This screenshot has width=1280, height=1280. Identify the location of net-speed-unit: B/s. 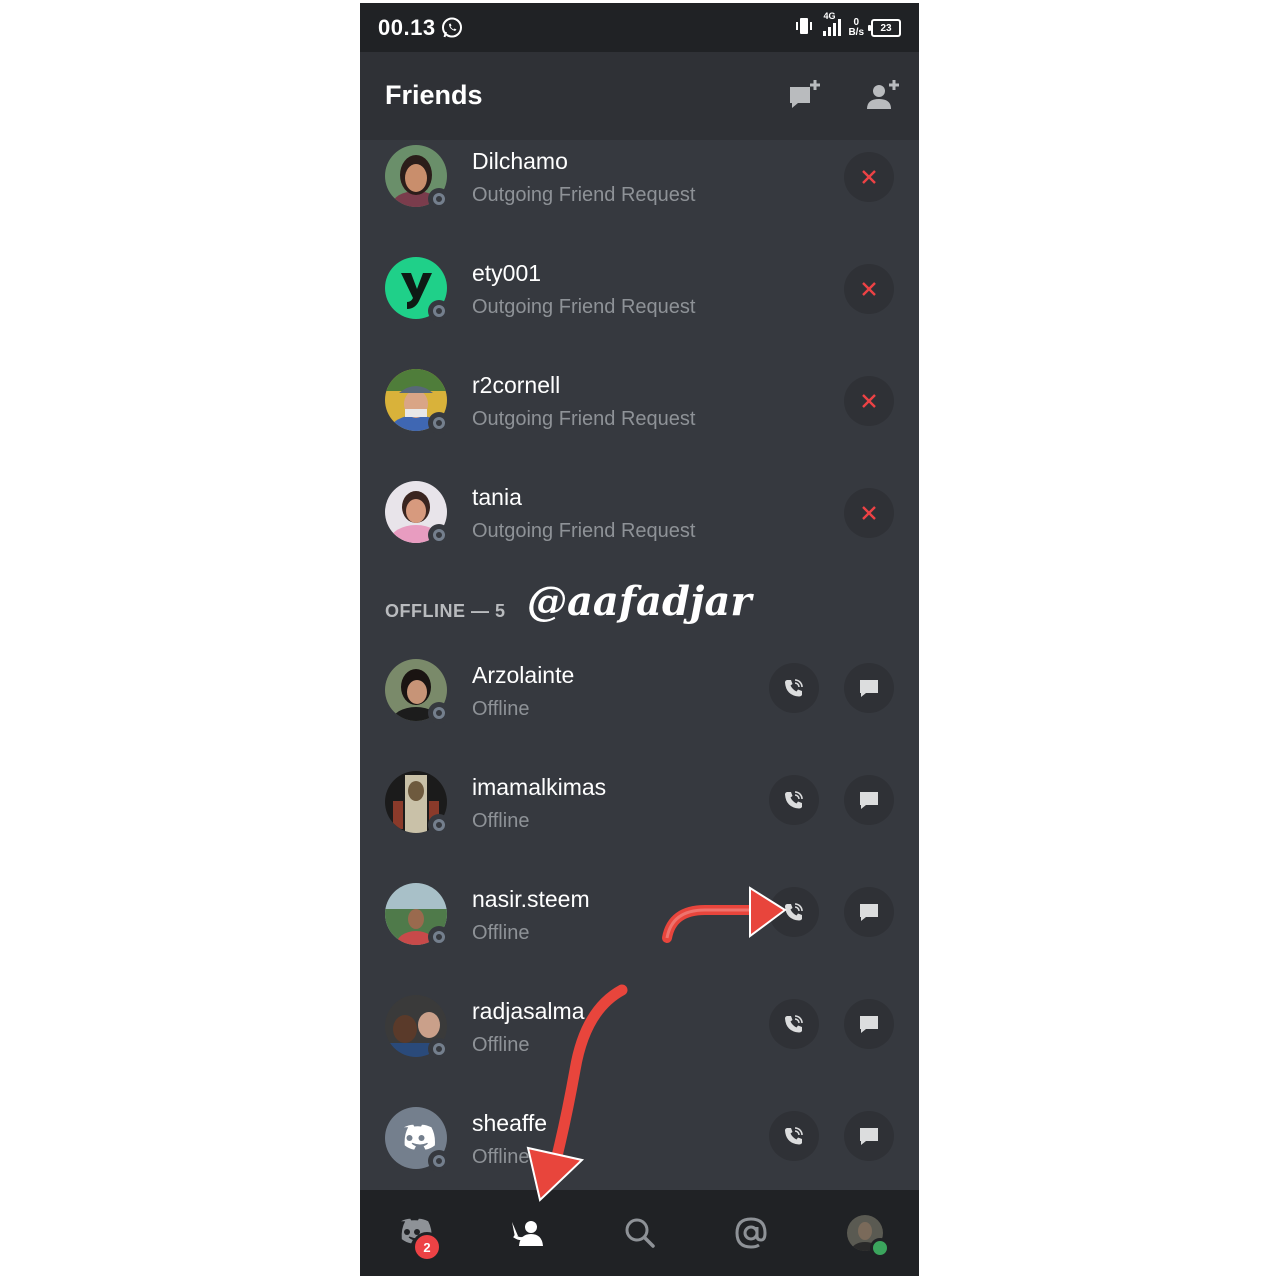
(856, 32).